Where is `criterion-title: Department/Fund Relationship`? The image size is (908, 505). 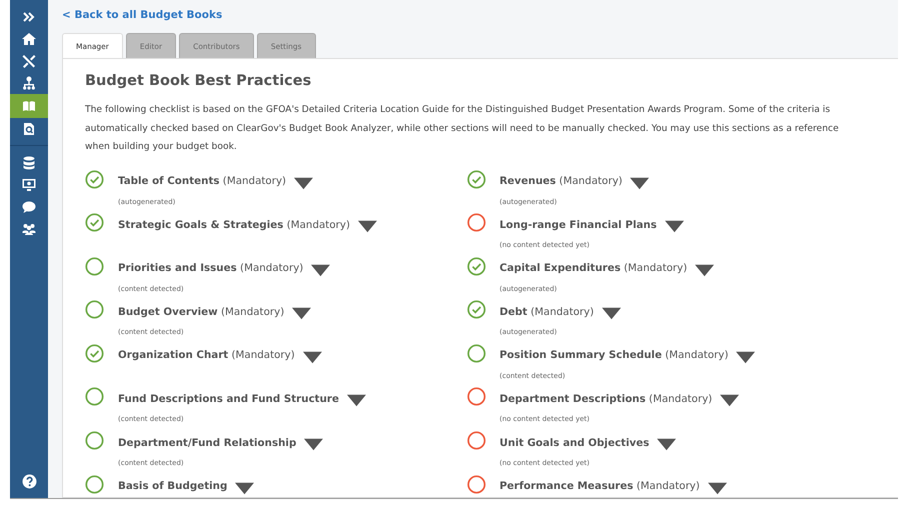
criterion-title: Department/Fund Relationship is located at coordinates (207, 442).